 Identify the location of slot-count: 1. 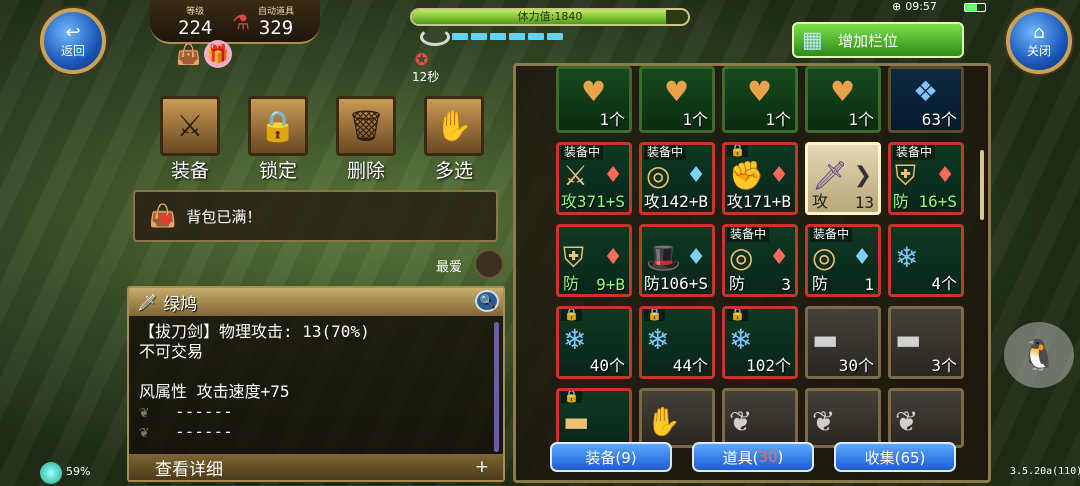
(869, 284).